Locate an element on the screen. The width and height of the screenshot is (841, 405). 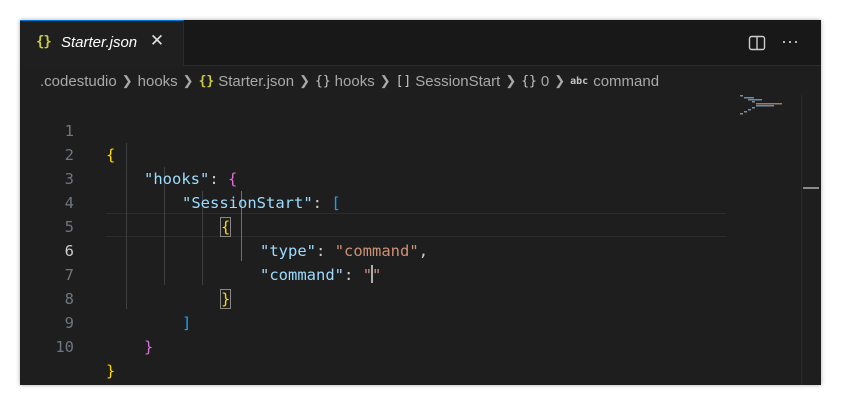
array-icon: [] is located at coordinates (403, 81).